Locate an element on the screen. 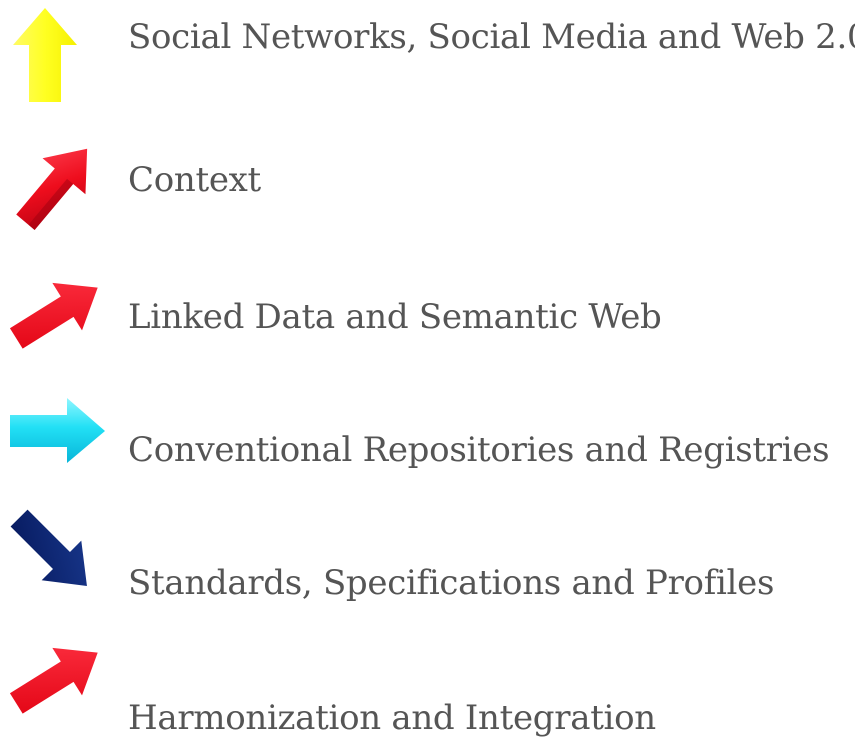 This screenshot has width=855, height=740. trend-label: Linked Data and Semantic Web is located at coordinates (395, 317).